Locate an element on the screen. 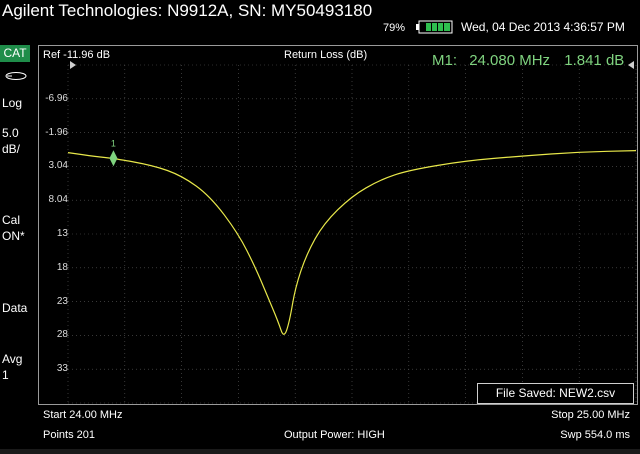 This screenshot has height=454, width=640. points-label: Points 201 is located at coordinates (69, 435).